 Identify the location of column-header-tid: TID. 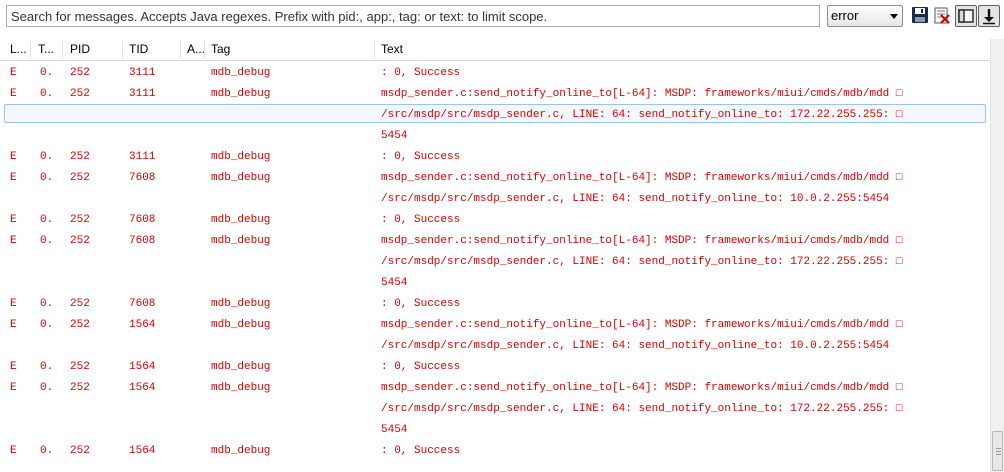
(138, 49).